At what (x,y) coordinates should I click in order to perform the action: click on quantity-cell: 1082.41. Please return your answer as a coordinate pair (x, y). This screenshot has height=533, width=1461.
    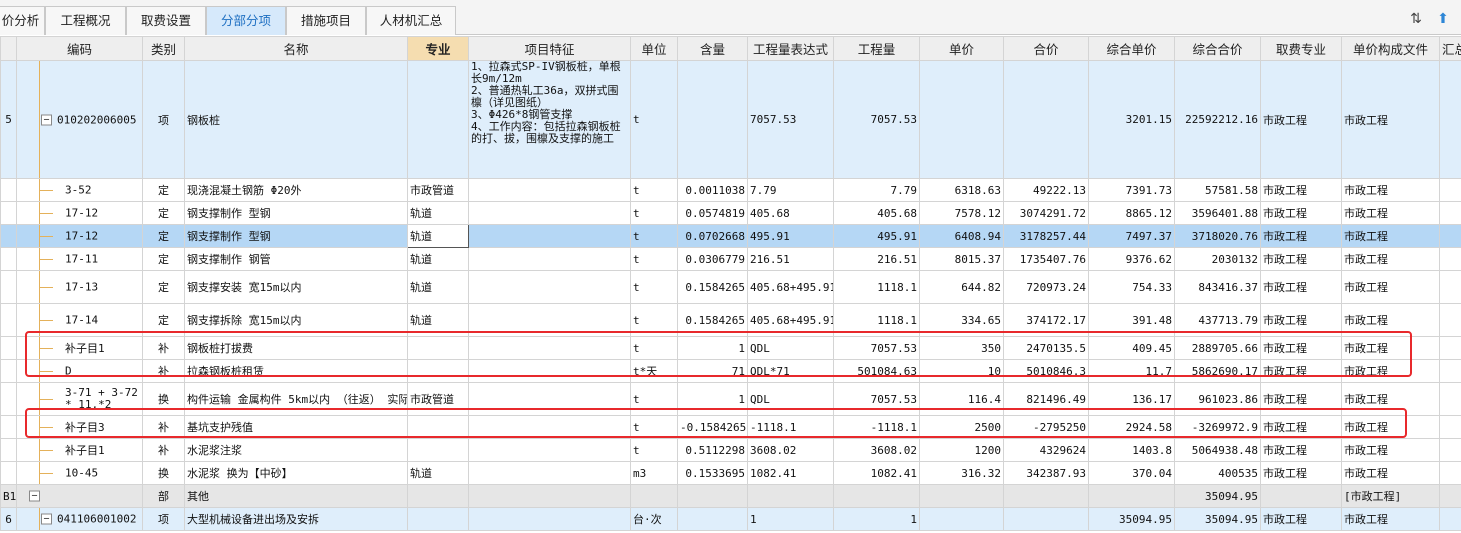
    Looking at the image, I should click on (876, 473).